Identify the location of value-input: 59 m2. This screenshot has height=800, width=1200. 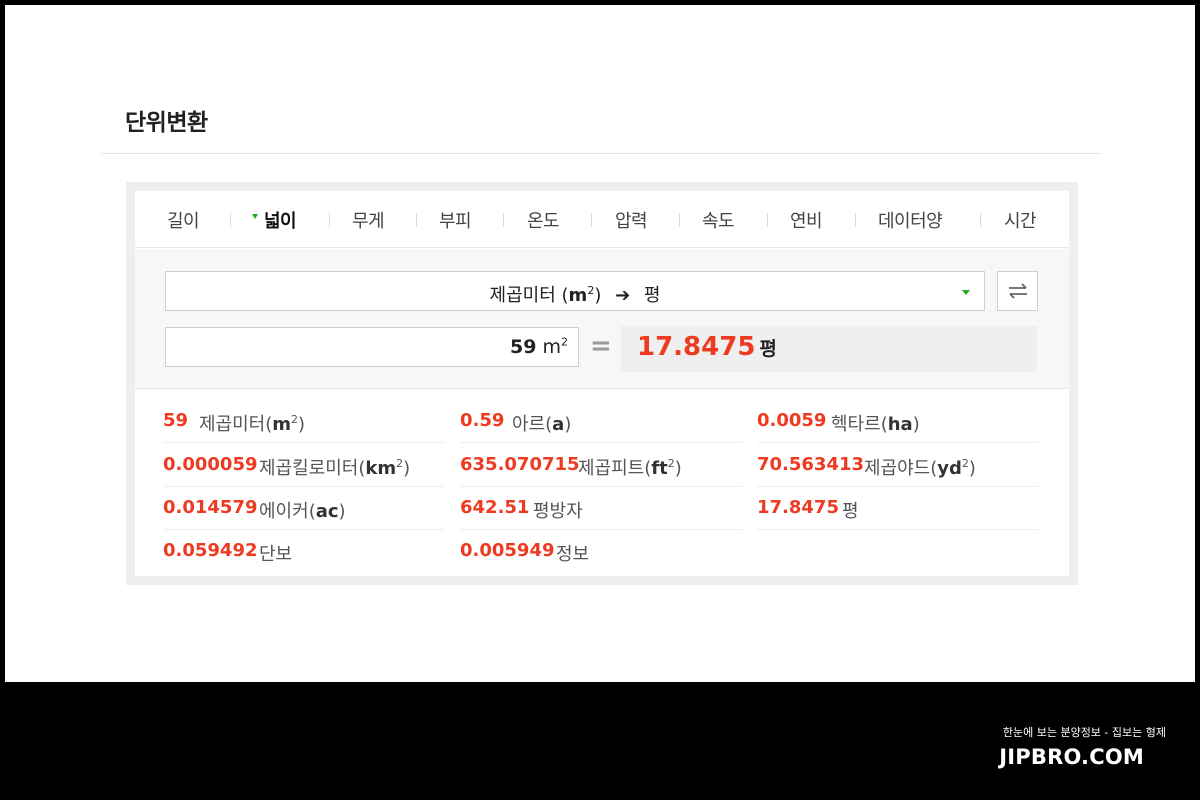
(372, 347).